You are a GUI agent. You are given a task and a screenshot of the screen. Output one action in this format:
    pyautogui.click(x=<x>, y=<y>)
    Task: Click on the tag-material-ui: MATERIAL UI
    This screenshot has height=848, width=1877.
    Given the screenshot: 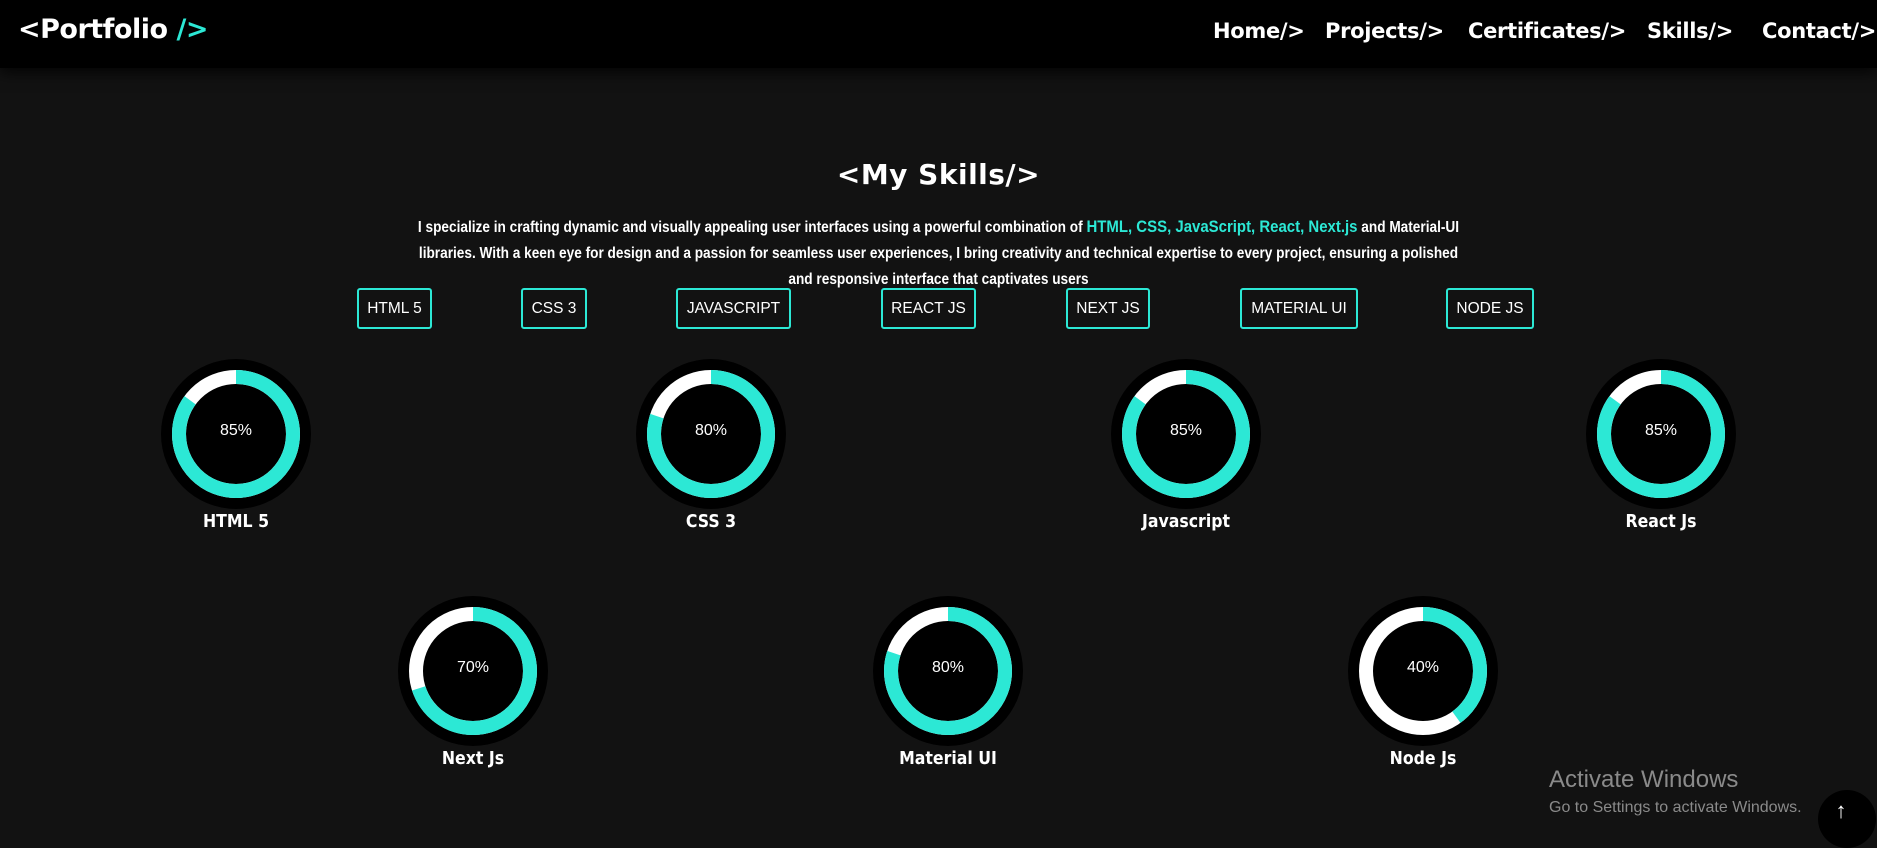 What is the action you would take?
    pyautogui.click(x=1299, y=308)
    